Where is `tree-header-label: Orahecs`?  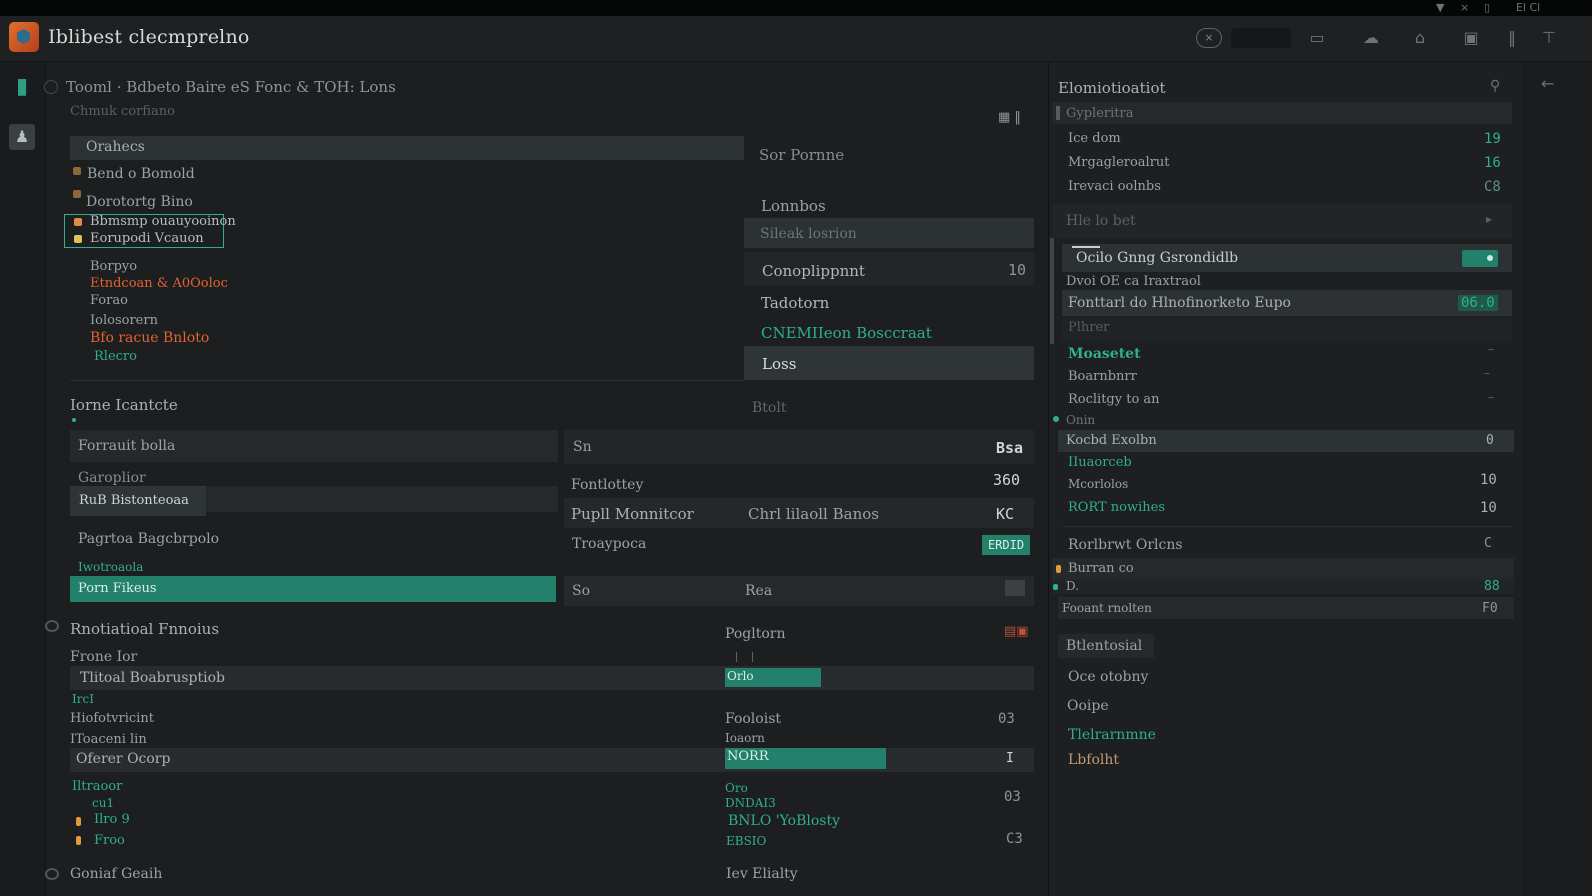 tree-header-label: Orahecs is located at coordinates (115, 147).